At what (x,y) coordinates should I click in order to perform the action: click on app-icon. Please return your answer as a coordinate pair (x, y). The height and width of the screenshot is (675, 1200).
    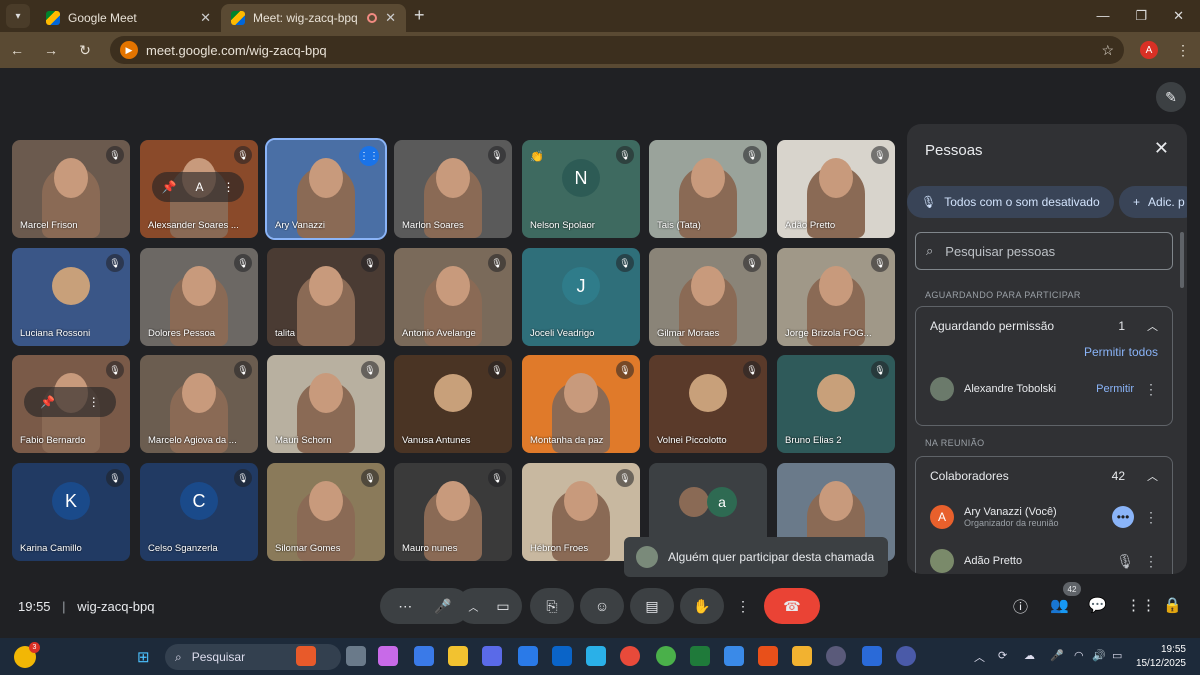
    Looking at the image, I should click on (906, 656).